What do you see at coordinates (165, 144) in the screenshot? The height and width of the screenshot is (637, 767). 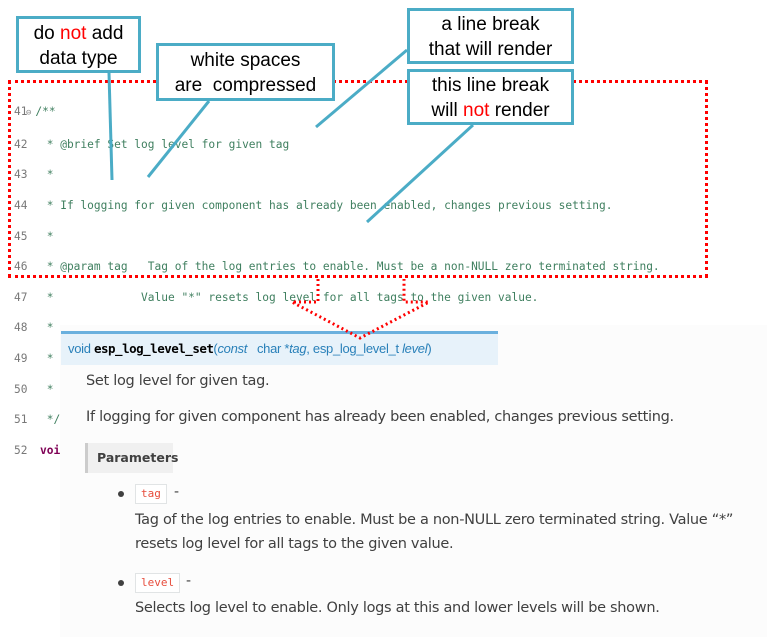 I see `code-comment: * @brief Set log level for given tag` at bounding box center [165, 144].